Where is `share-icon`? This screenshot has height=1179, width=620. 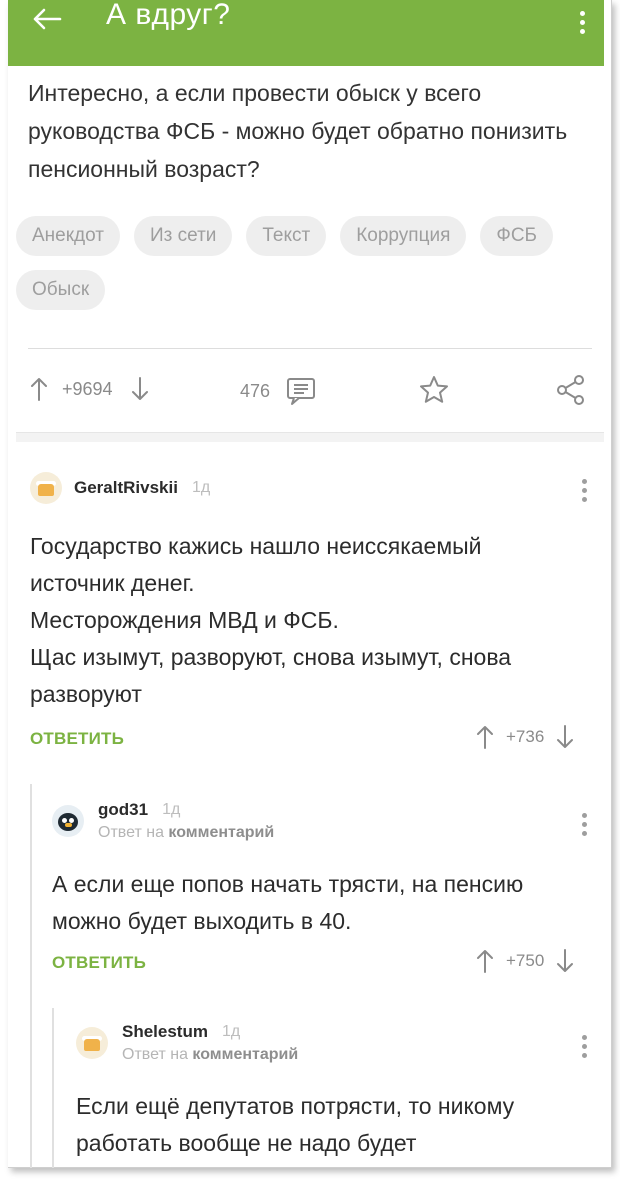 share-icon is located at coordinates (571, 390).